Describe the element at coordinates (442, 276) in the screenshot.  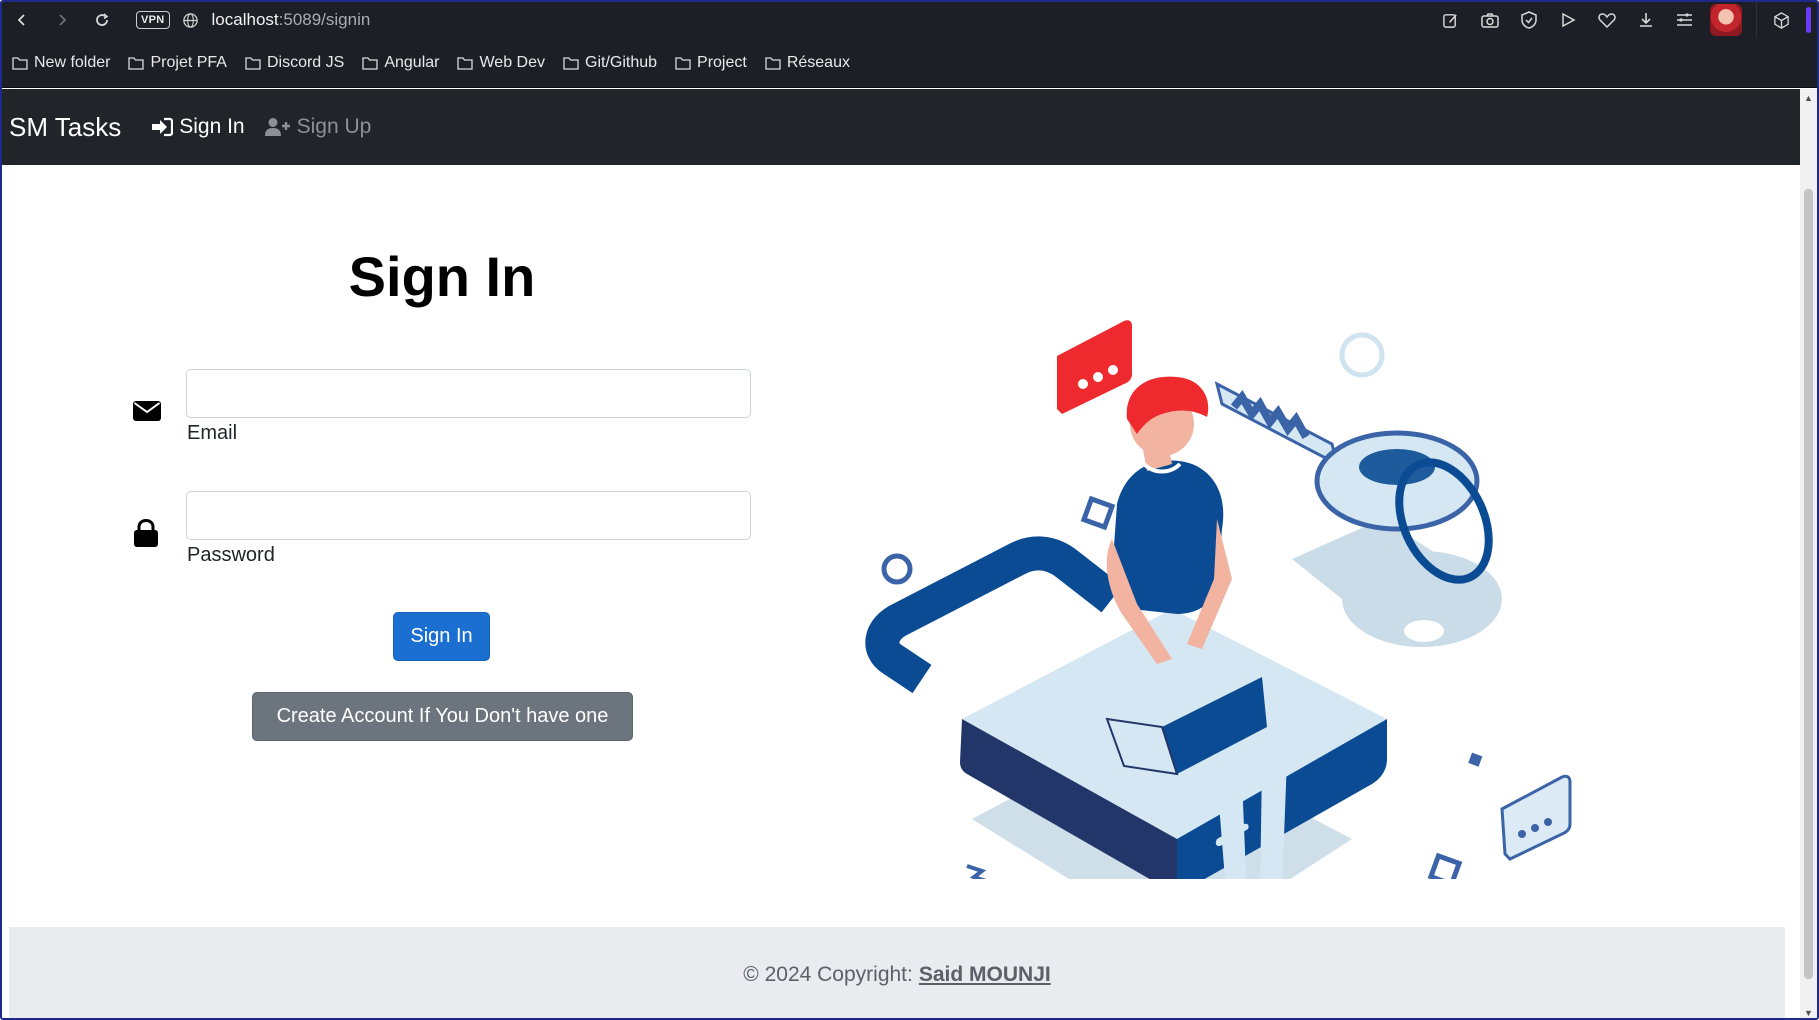
I see `page-title: Sign In` at that location.